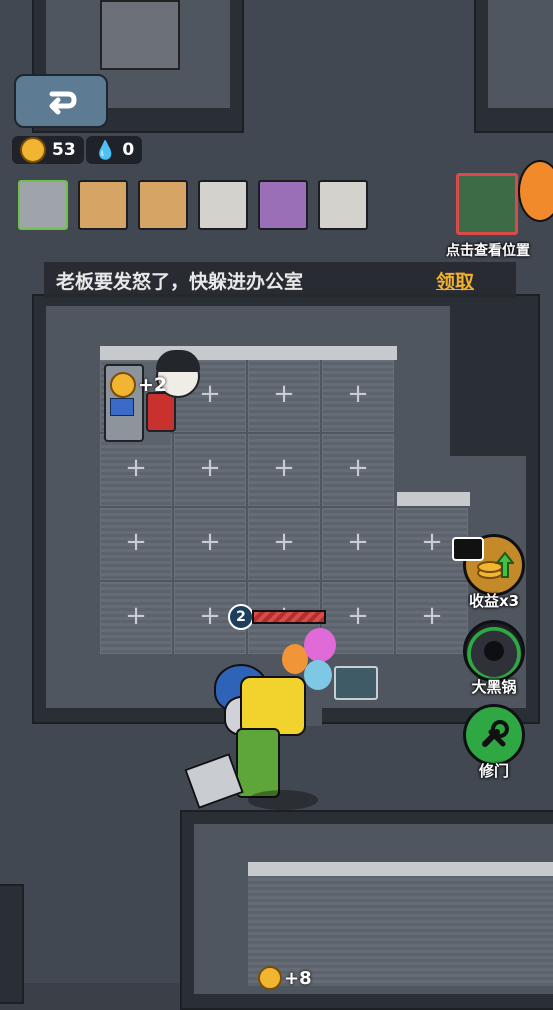 The width and height of the screenshot is (553, 1010). Describe the element at coordinates (320, 645) in the screenshot. I see `balloon-pink` at that location.